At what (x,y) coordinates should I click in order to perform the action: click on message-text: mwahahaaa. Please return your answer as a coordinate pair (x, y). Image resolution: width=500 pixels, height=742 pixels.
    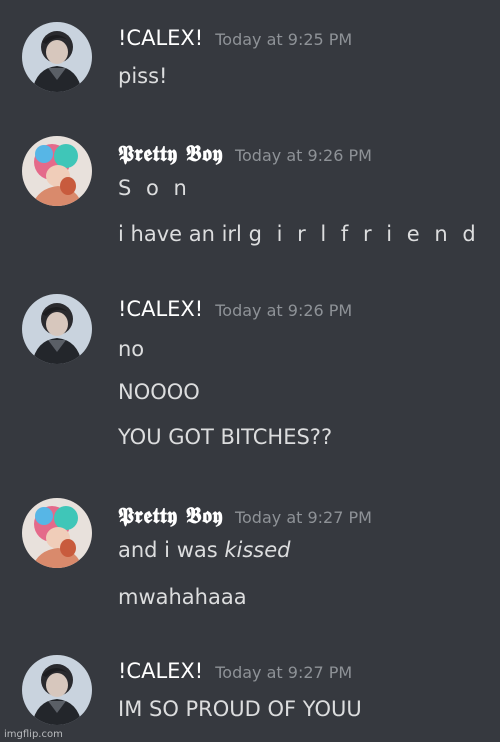
    Looking at the image, I should click on (182, 597).